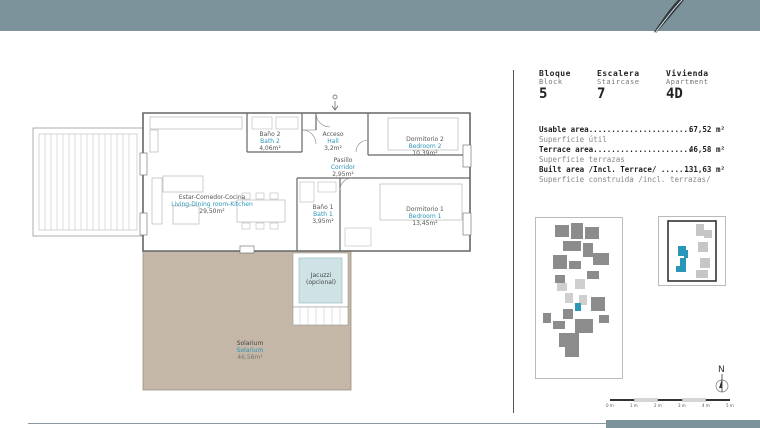  What do you see at coordinates (551, 82) in the screenshot?
I see `bloque-sublabel: Block` at bounding box center [551, 82].